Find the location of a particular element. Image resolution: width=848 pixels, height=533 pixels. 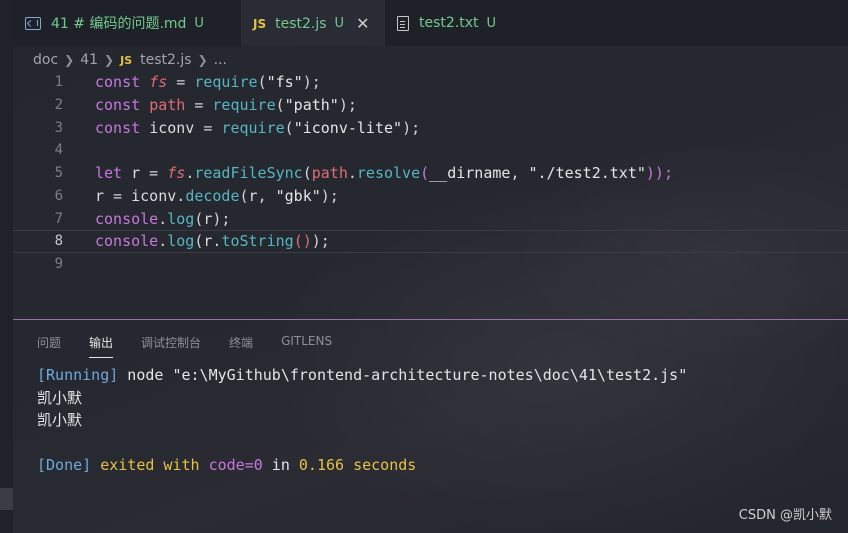

code-text: console.log(r); is located at coordinates (162, 219).